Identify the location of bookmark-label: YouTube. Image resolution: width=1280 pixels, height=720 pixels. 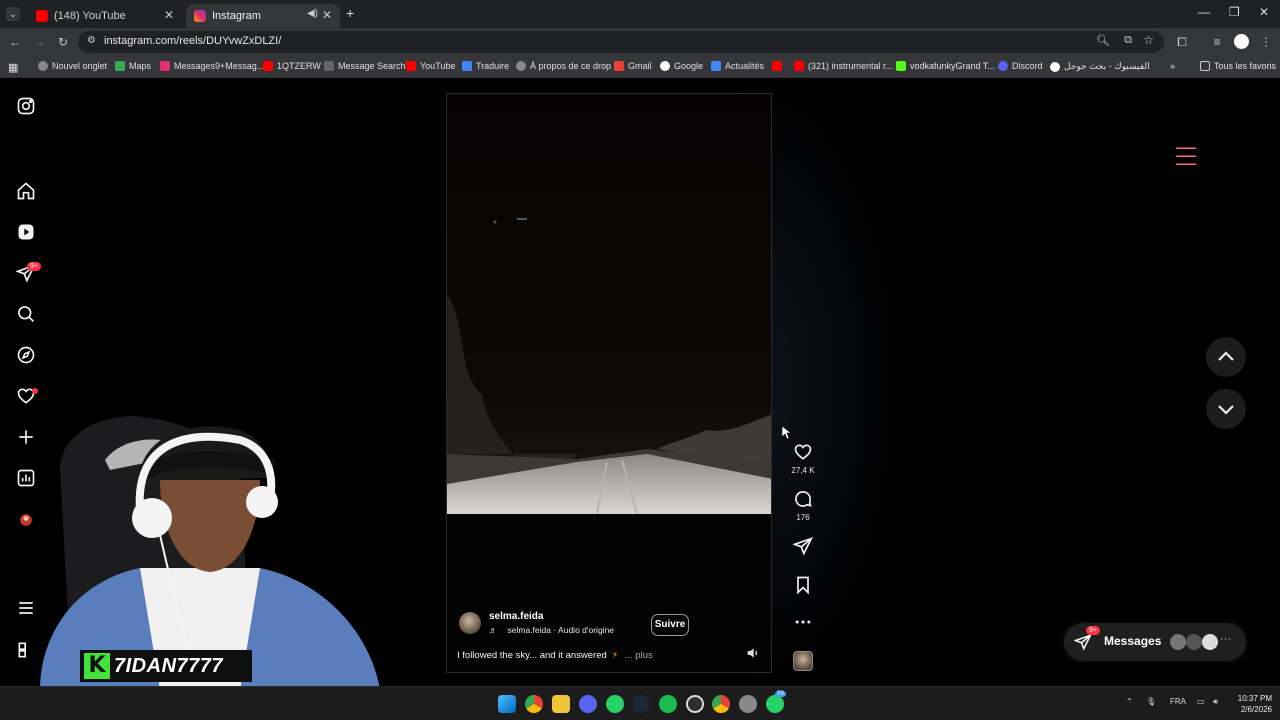
(438, 66).